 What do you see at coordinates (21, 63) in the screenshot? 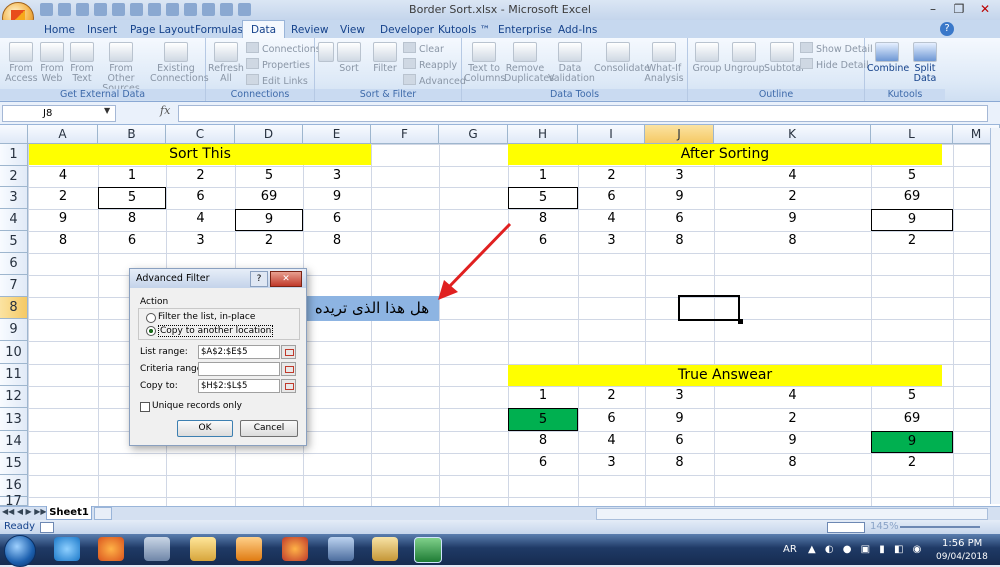
I see `from-access-button: From Access` at bounding box center [21, 63].